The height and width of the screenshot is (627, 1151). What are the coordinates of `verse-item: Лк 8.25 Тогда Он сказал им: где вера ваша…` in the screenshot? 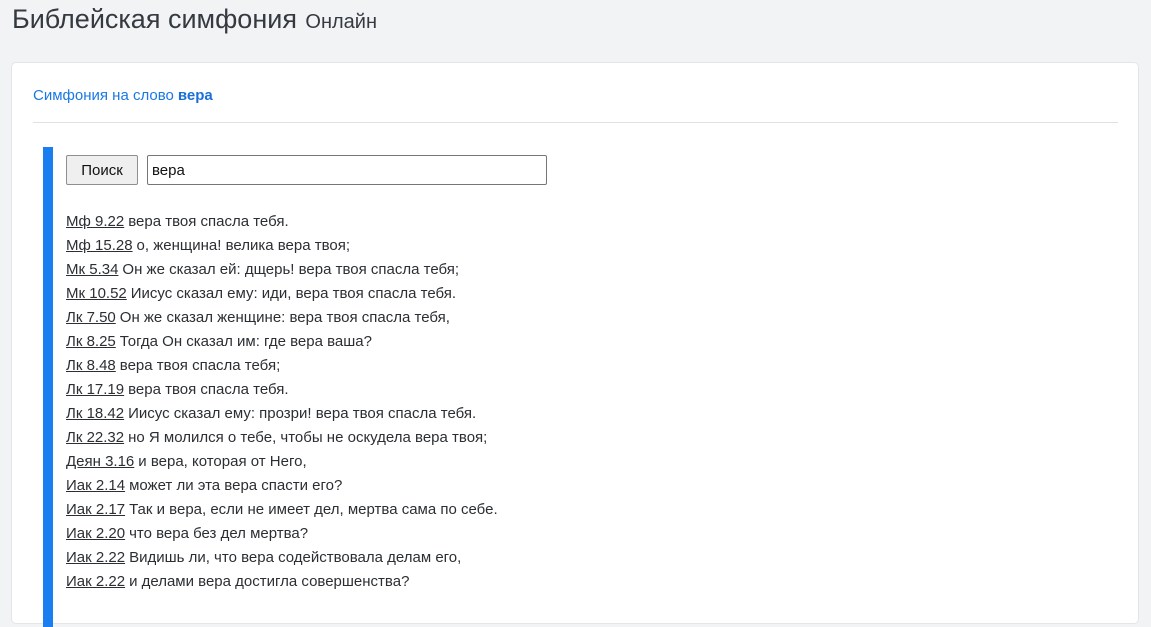 It's located at (282, 342).